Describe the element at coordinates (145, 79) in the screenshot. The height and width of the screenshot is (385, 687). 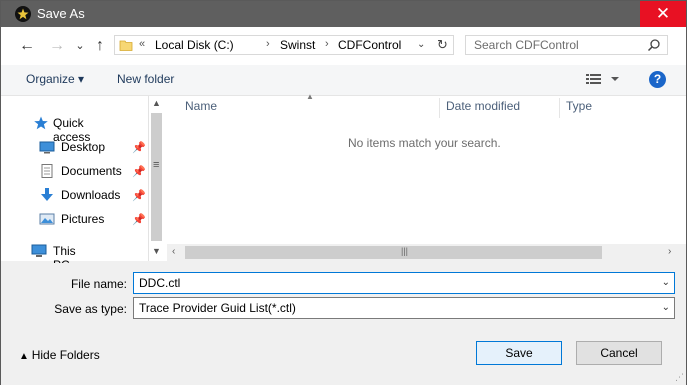
I see `new-folder-button: New folder` at that location.